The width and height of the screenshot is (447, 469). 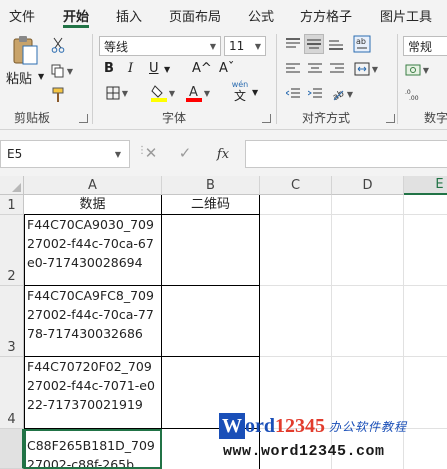 What do you see at coordinates (211, 321) in the screenshot?
I see `cell-b3` at bounding box center [211, 321].